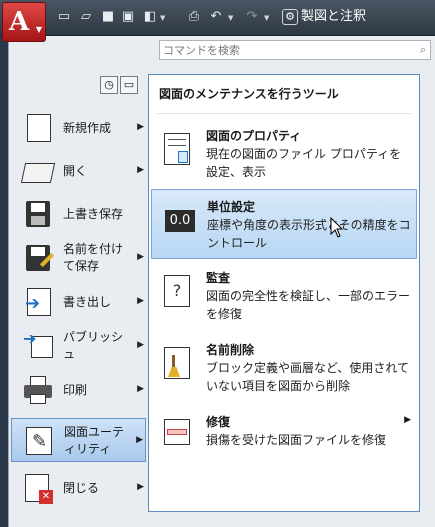 Image resolution: width=435 pixels, height=527 pixels. Describe the element at coordinates (64, 17) in the screenshot. I see `new-icon: ▭` at that location.